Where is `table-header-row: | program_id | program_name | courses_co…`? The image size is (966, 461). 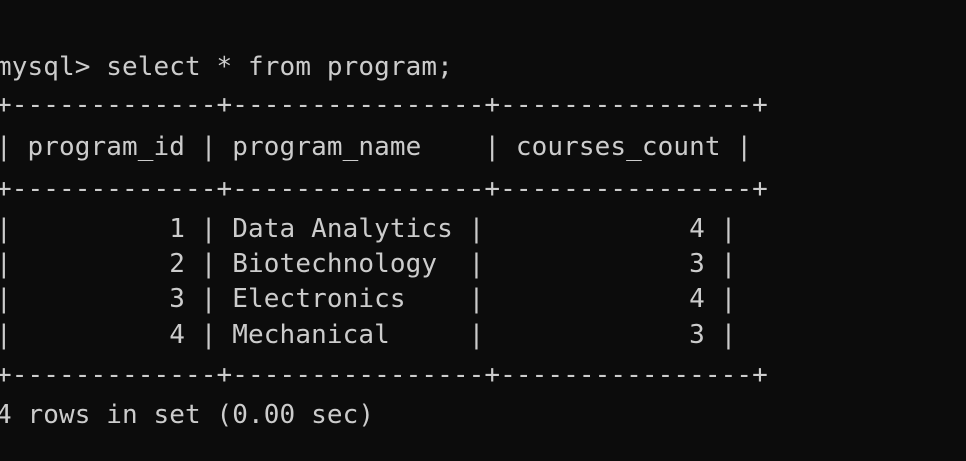 table-header-row: | program_id | program_name | courses_co… is located at coordinates (376, 147).